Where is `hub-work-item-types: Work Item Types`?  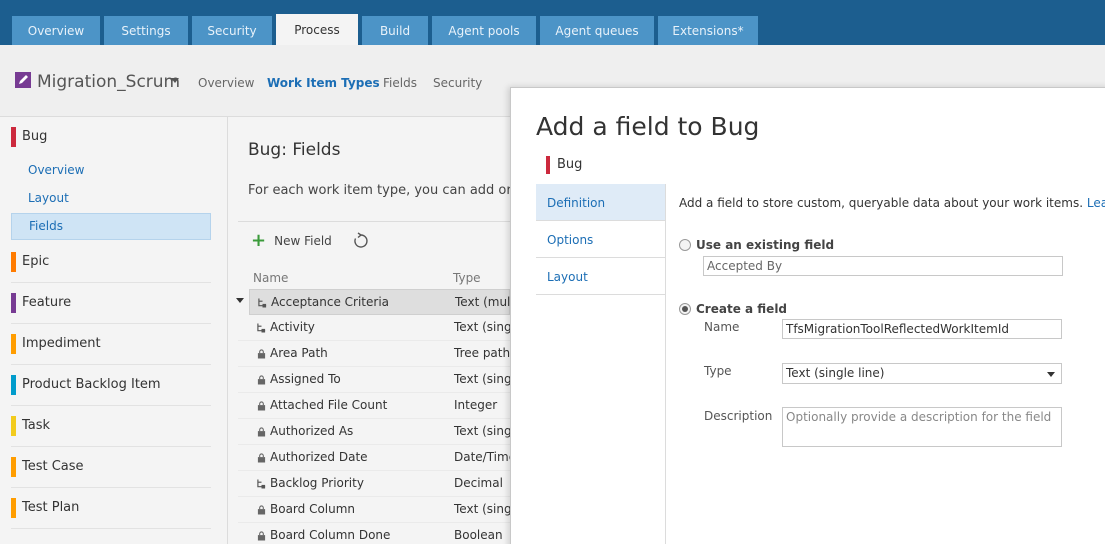
hub-work-item-types: Work Item Types is located at coordinates (323, 83).